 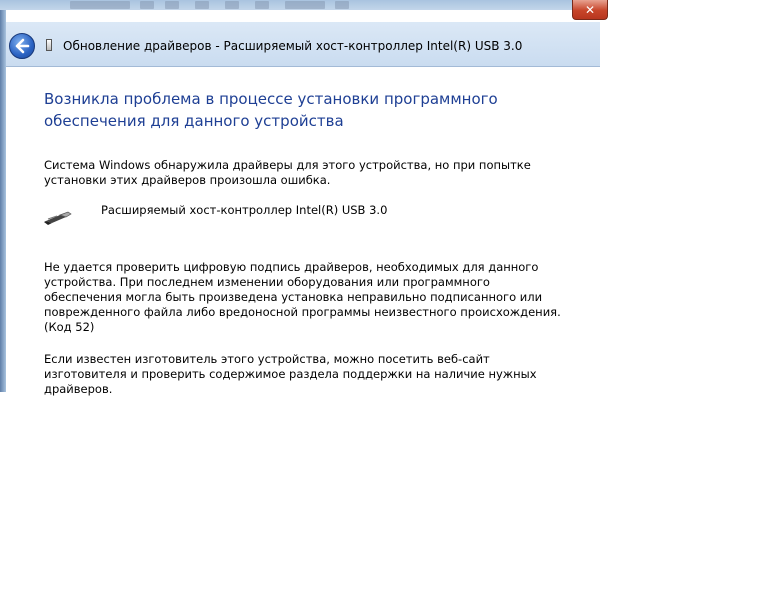 I want to click on device-manager-icon, so click(x=49, y=45).